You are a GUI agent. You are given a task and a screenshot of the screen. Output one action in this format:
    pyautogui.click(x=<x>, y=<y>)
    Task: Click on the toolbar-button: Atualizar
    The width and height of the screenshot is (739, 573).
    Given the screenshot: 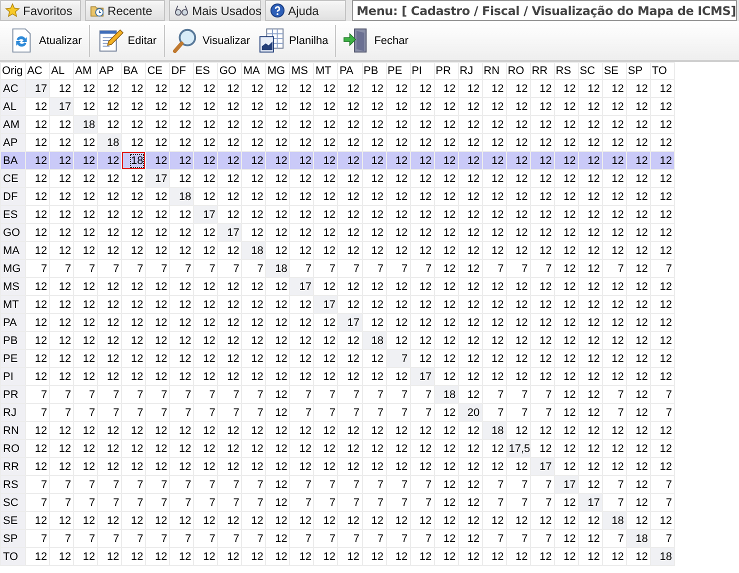 What is the action you would take?
    pyautogui.click(x=45, y=41)
    